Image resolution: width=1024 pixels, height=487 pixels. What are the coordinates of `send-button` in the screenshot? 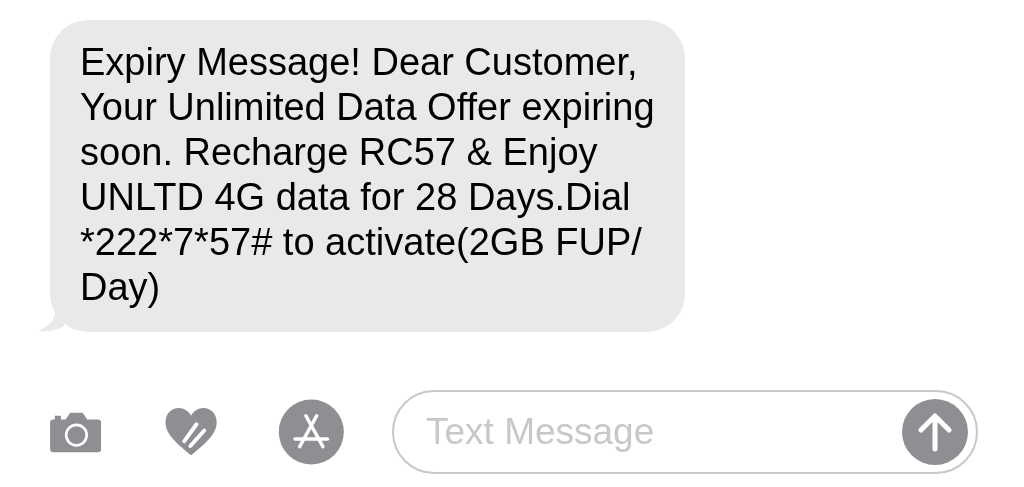 It's located at (935, 432).